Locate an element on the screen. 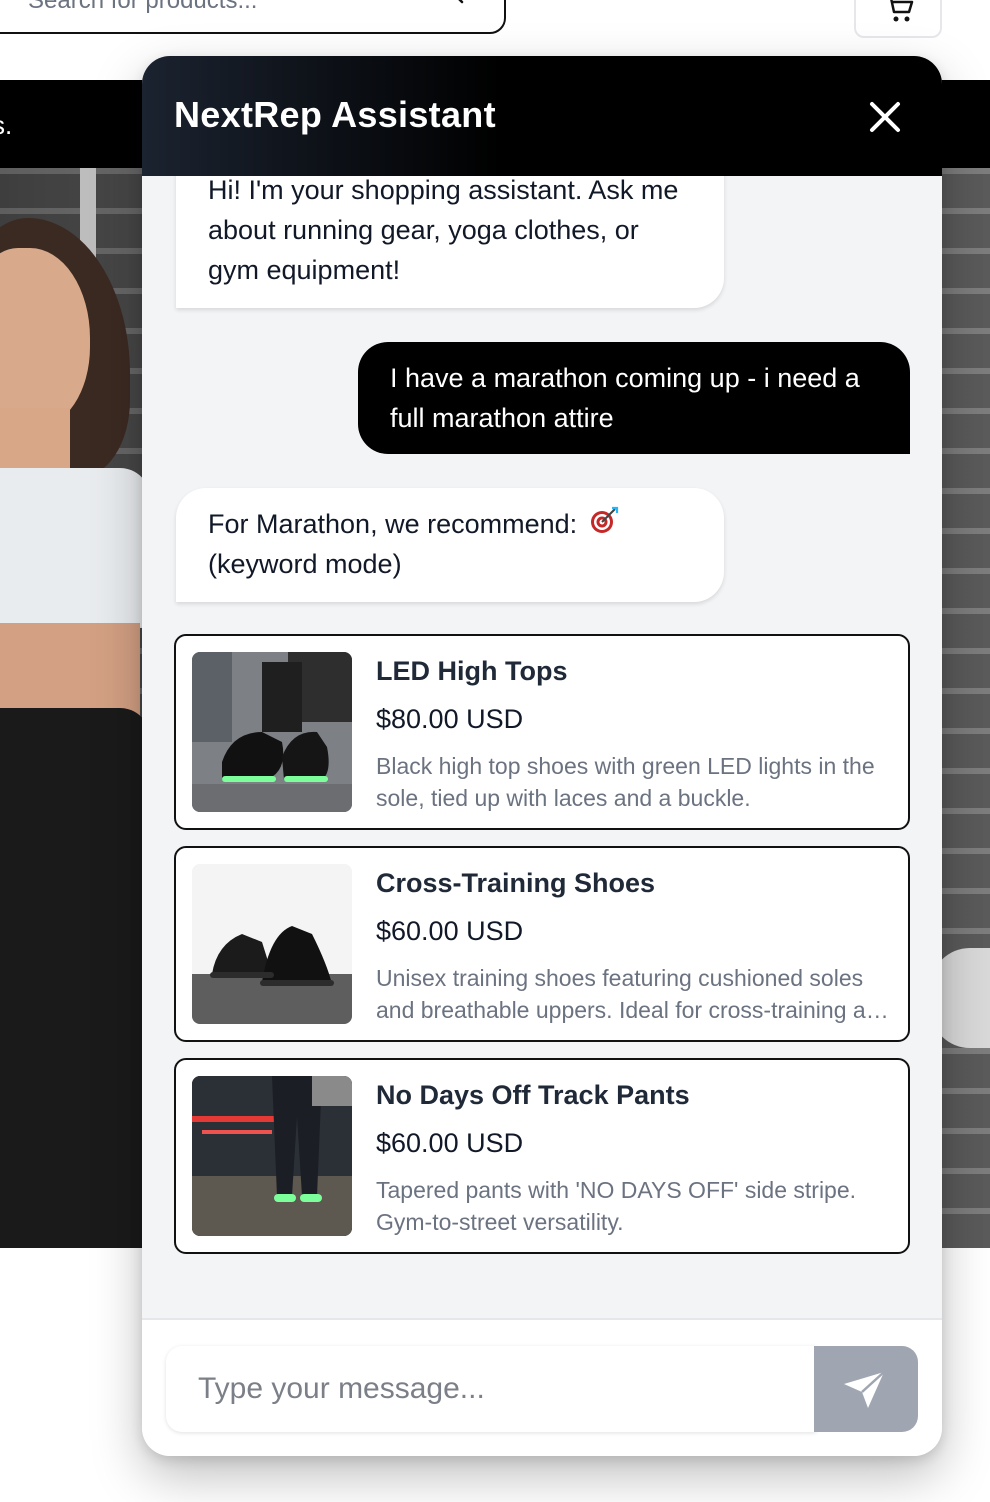 This screenshot has width=990, height=1502. cart-icon is located at coordinates (902, 11).